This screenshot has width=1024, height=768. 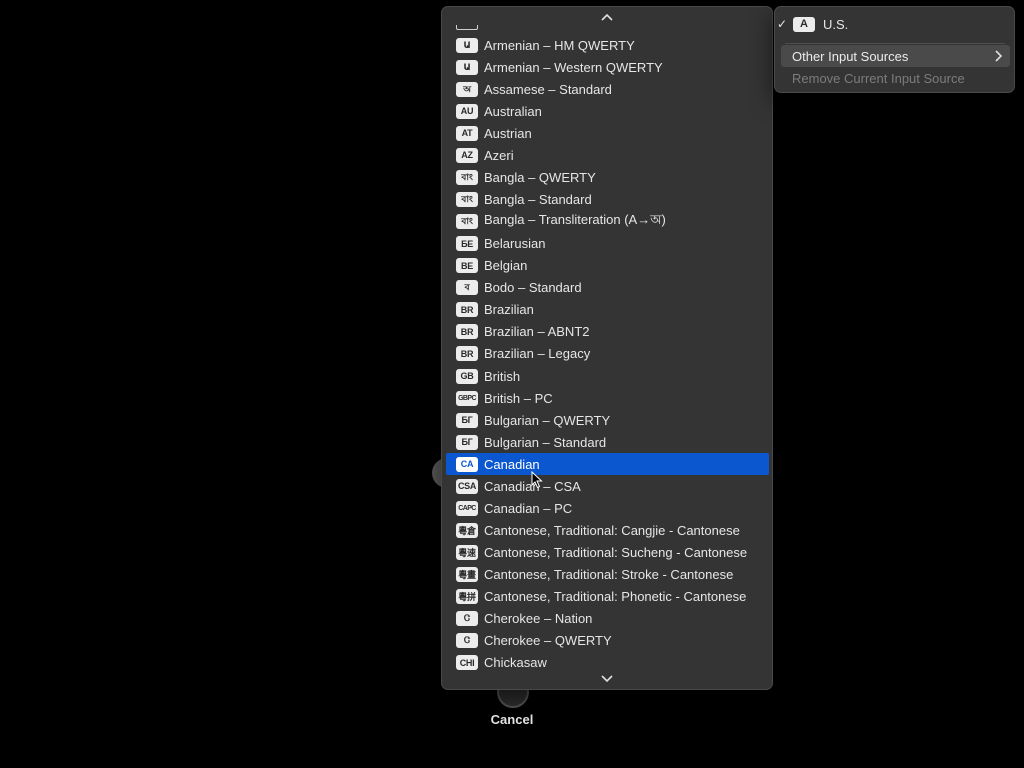 What do you see at coordinates (467, 27) in the screenshot?
I see `partial-item-badge` at bounding box center [467, 27].